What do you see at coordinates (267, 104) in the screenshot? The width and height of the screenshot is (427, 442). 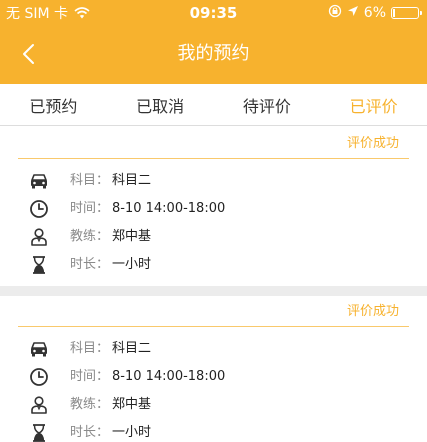 I see `tab-pending-review: 待评价` at bounding box center [267, 104].